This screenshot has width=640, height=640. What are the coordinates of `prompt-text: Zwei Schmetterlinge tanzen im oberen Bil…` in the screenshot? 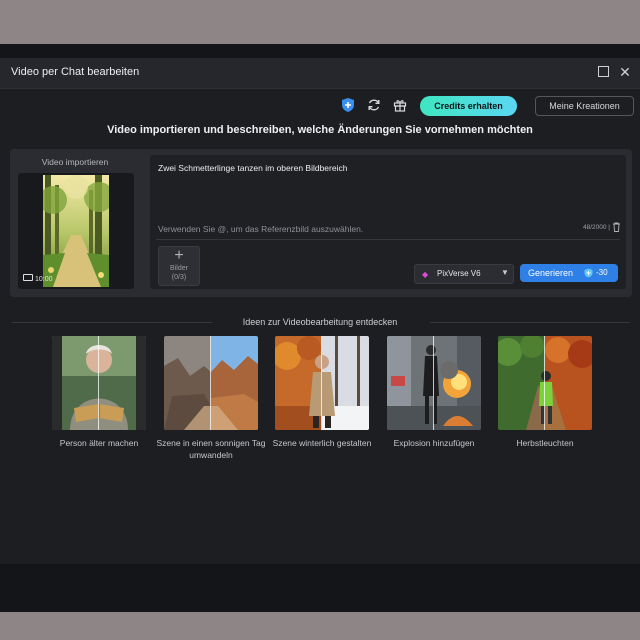 It's located at (252, 168).